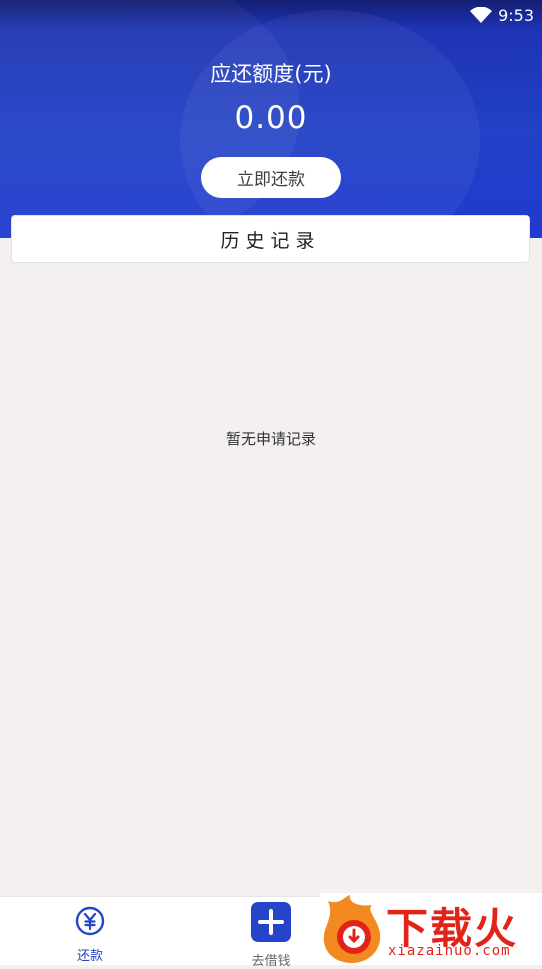 This screenshot has height=969, width=542. What do you see at coordinates (270, 439) in the screenshot?
I see `empty-state-text: 暂无申请记录` at bounding box center [270, 439].